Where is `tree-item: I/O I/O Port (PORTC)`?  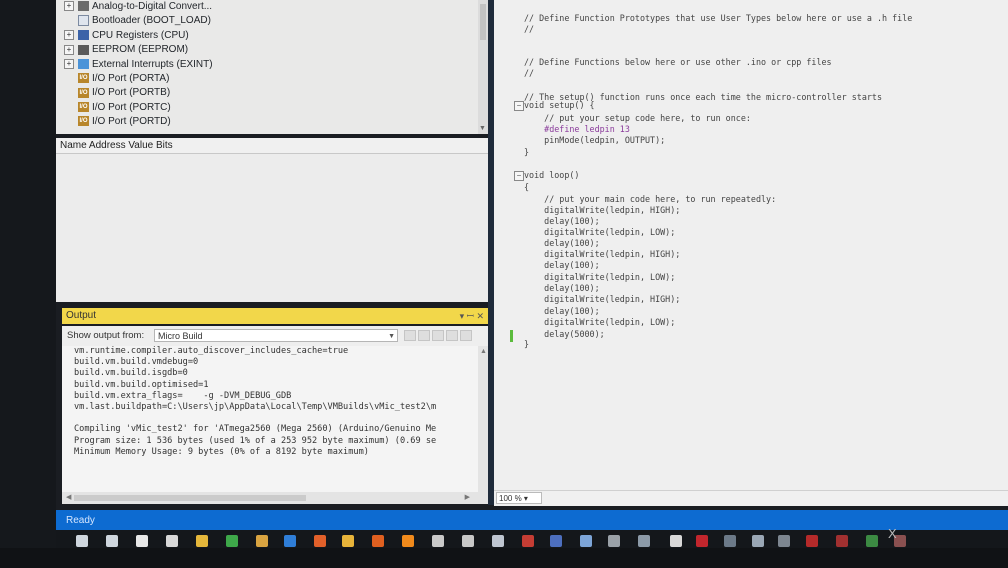
tree-item: I/O I/O Port (PORTC) is located at coordinates (272, 108).